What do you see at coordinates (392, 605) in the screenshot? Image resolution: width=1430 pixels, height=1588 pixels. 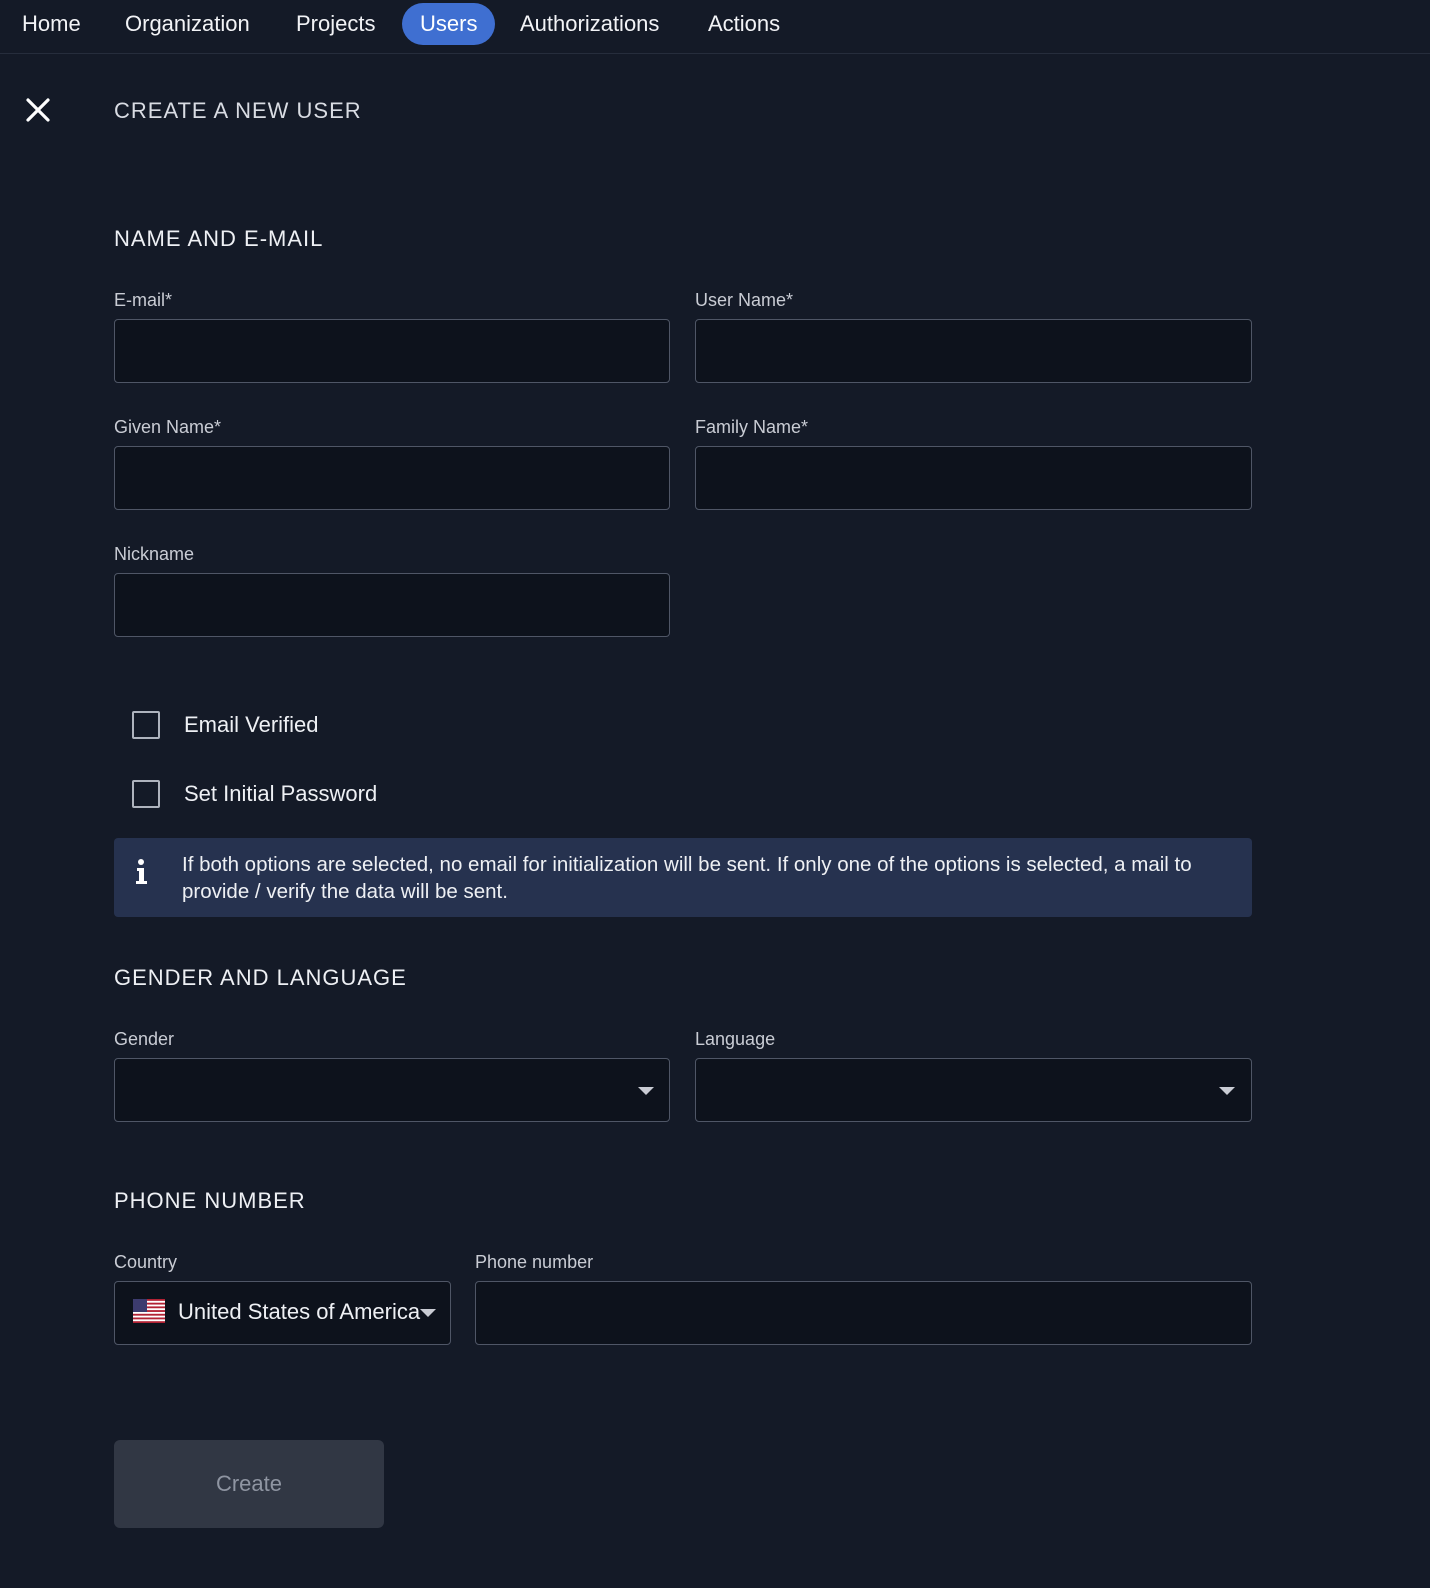 I see `nickname-field` at bounding box center [392, 605].